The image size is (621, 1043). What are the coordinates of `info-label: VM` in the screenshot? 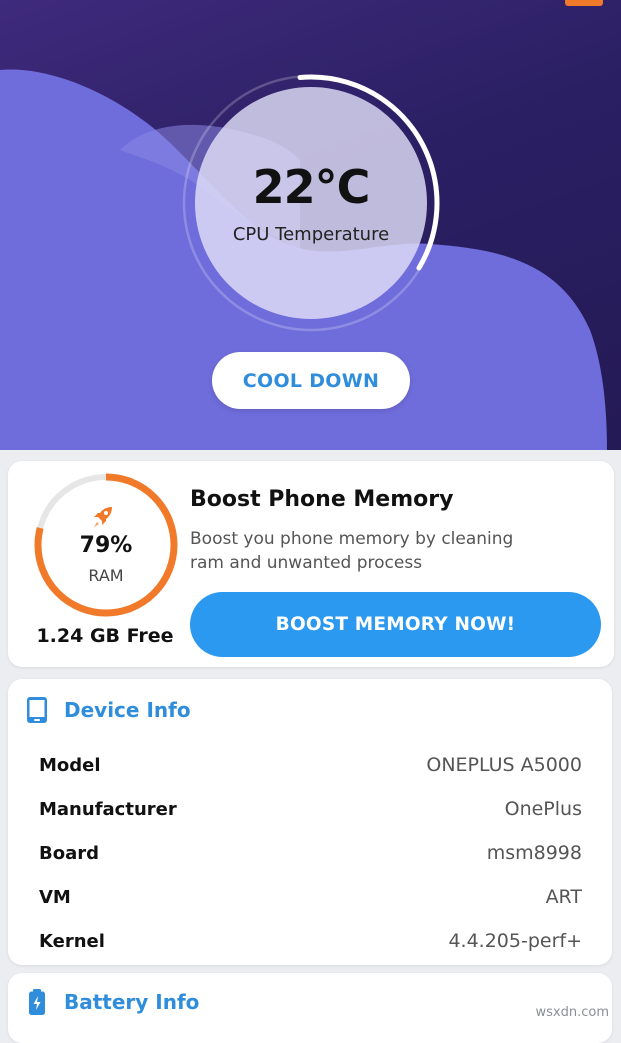 It's located at (55, 897).